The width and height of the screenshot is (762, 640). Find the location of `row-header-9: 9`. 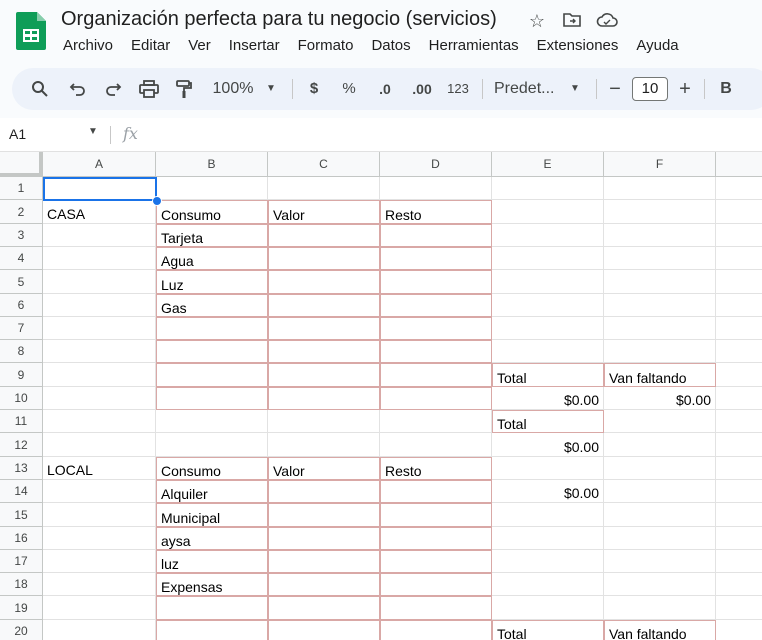

row-header-9: 9 is located at coordinates (21, 375).